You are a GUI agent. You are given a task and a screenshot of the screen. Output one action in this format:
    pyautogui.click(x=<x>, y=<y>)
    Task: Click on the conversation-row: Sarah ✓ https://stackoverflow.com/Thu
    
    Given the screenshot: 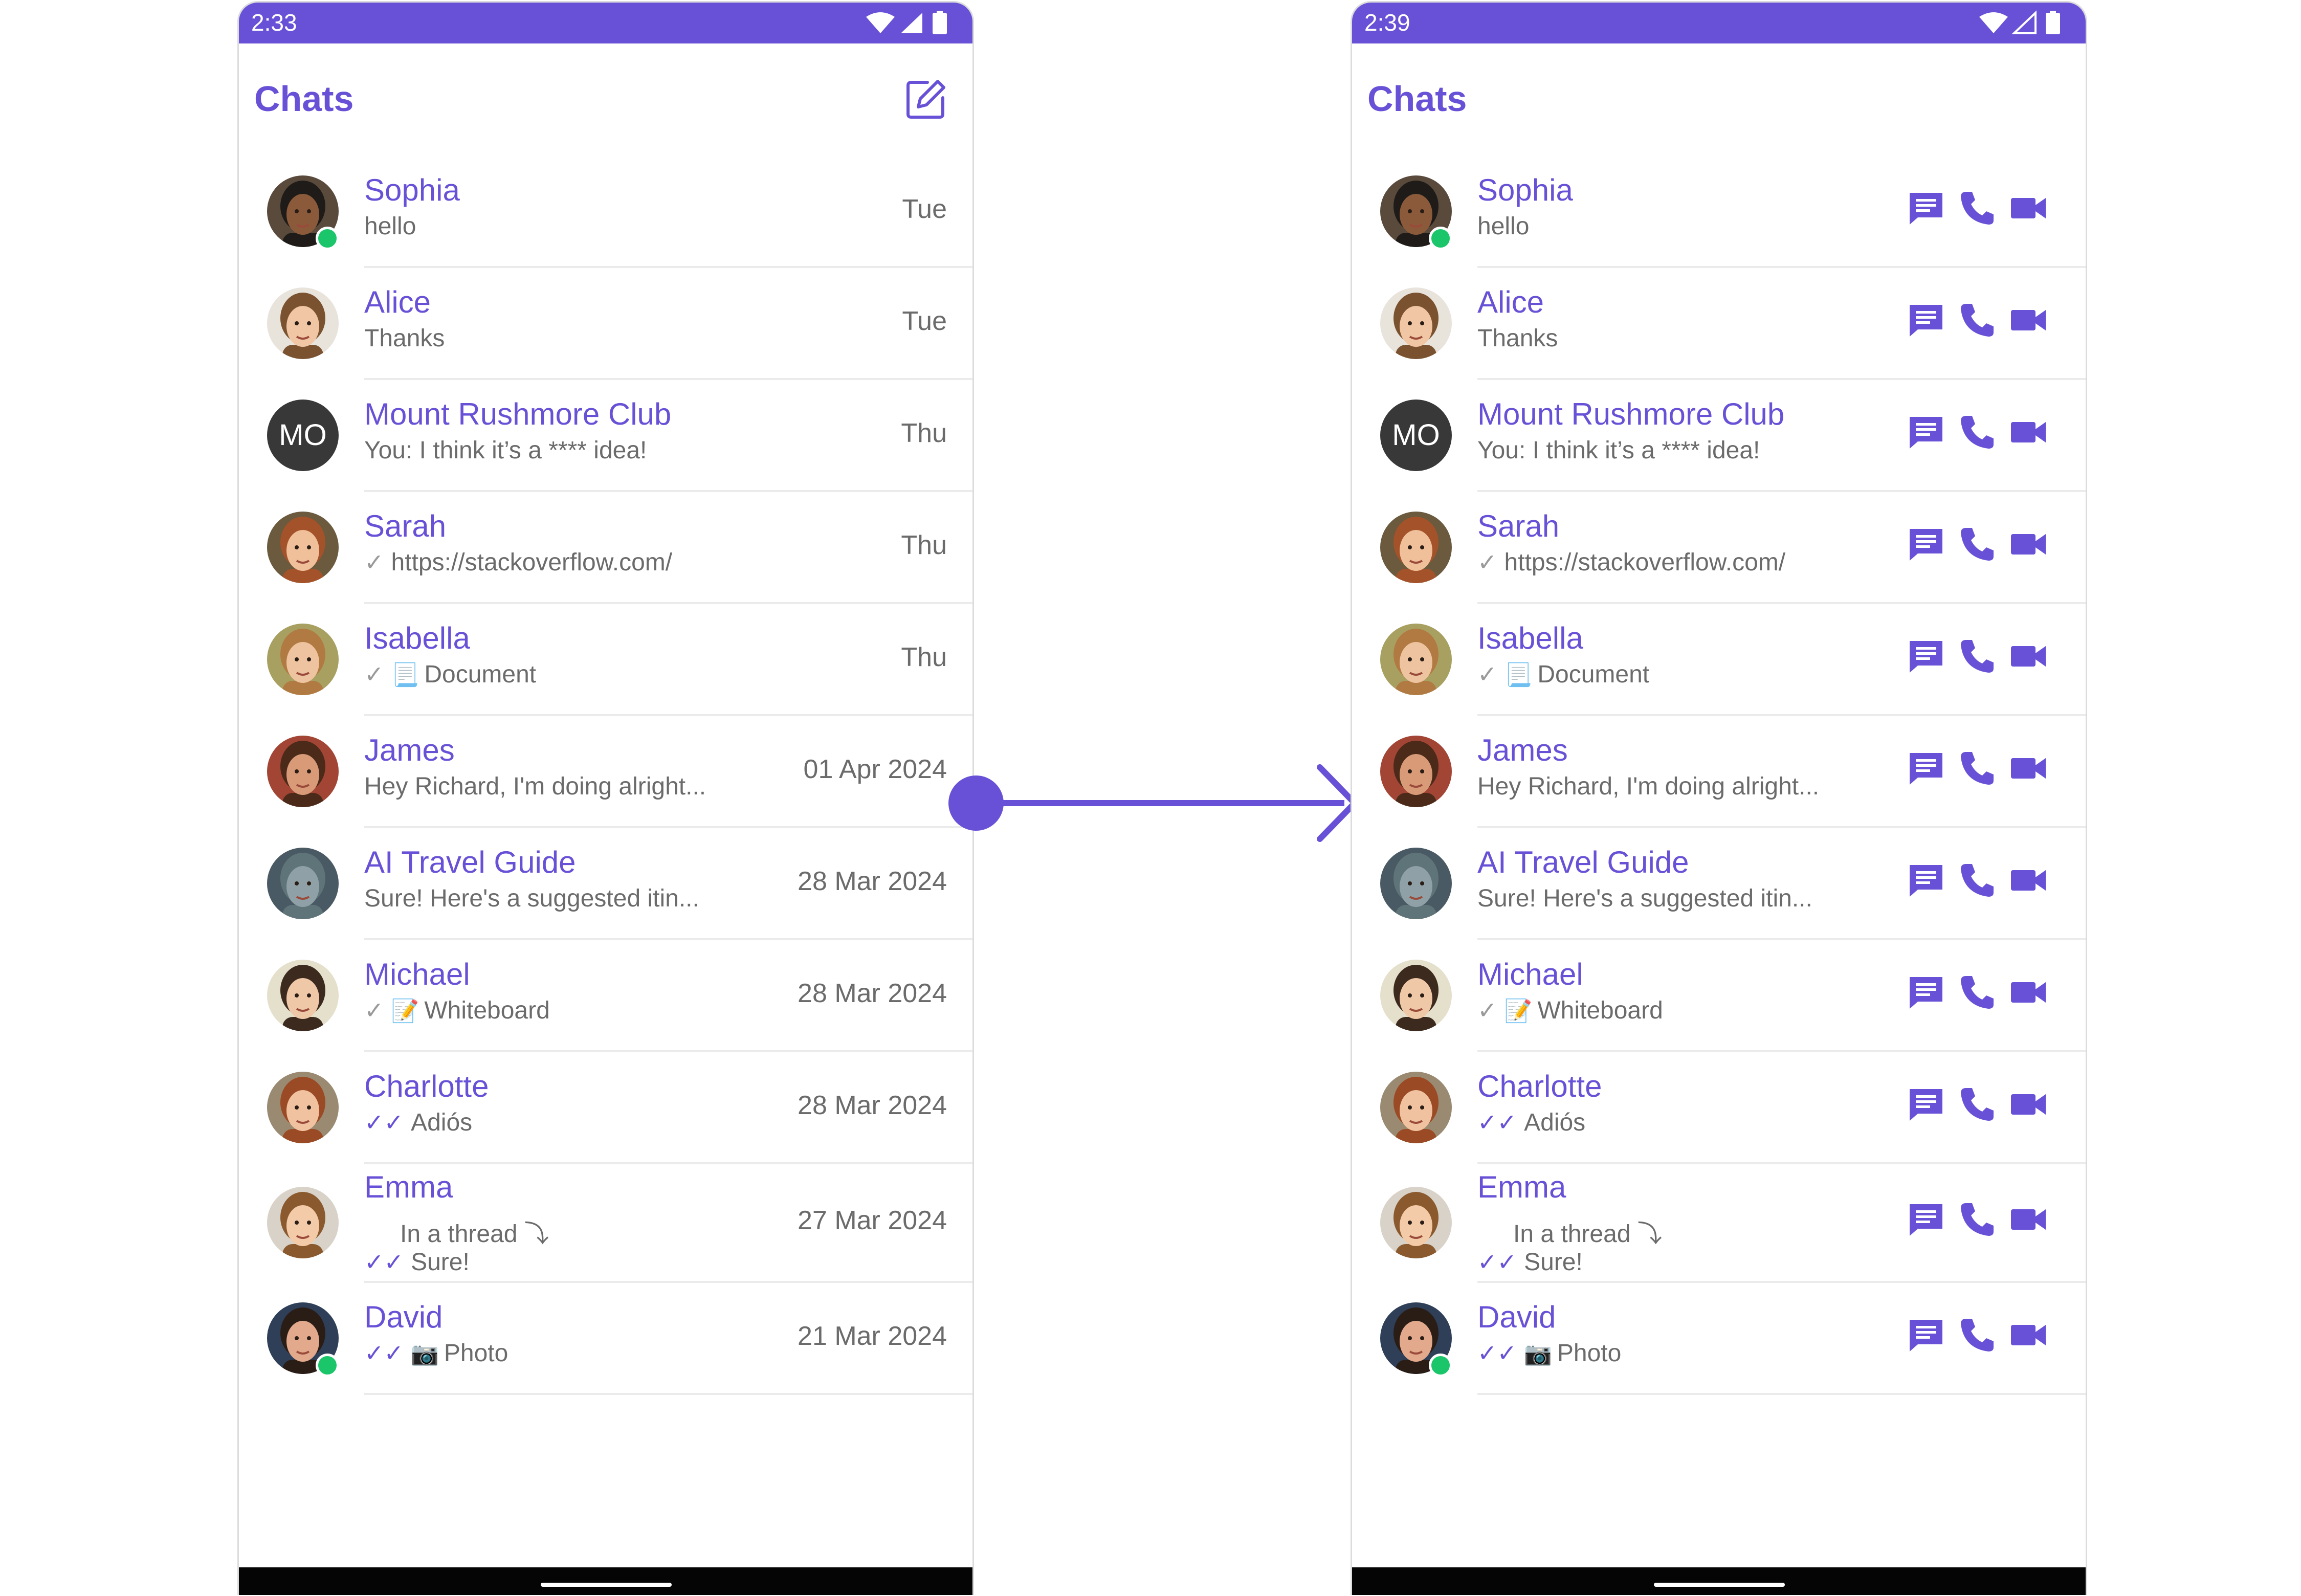 What is the action you would take?
    pyautogui.click(x=605, y=548)
    